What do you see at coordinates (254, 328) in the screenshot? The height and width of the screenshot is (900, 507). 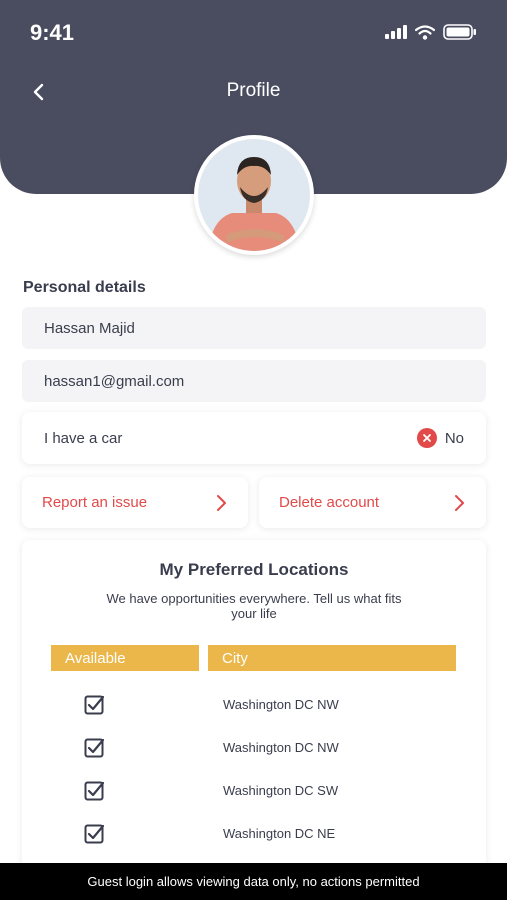 I see `name-field: Hassan Majid` at bounding box center [254, 328].